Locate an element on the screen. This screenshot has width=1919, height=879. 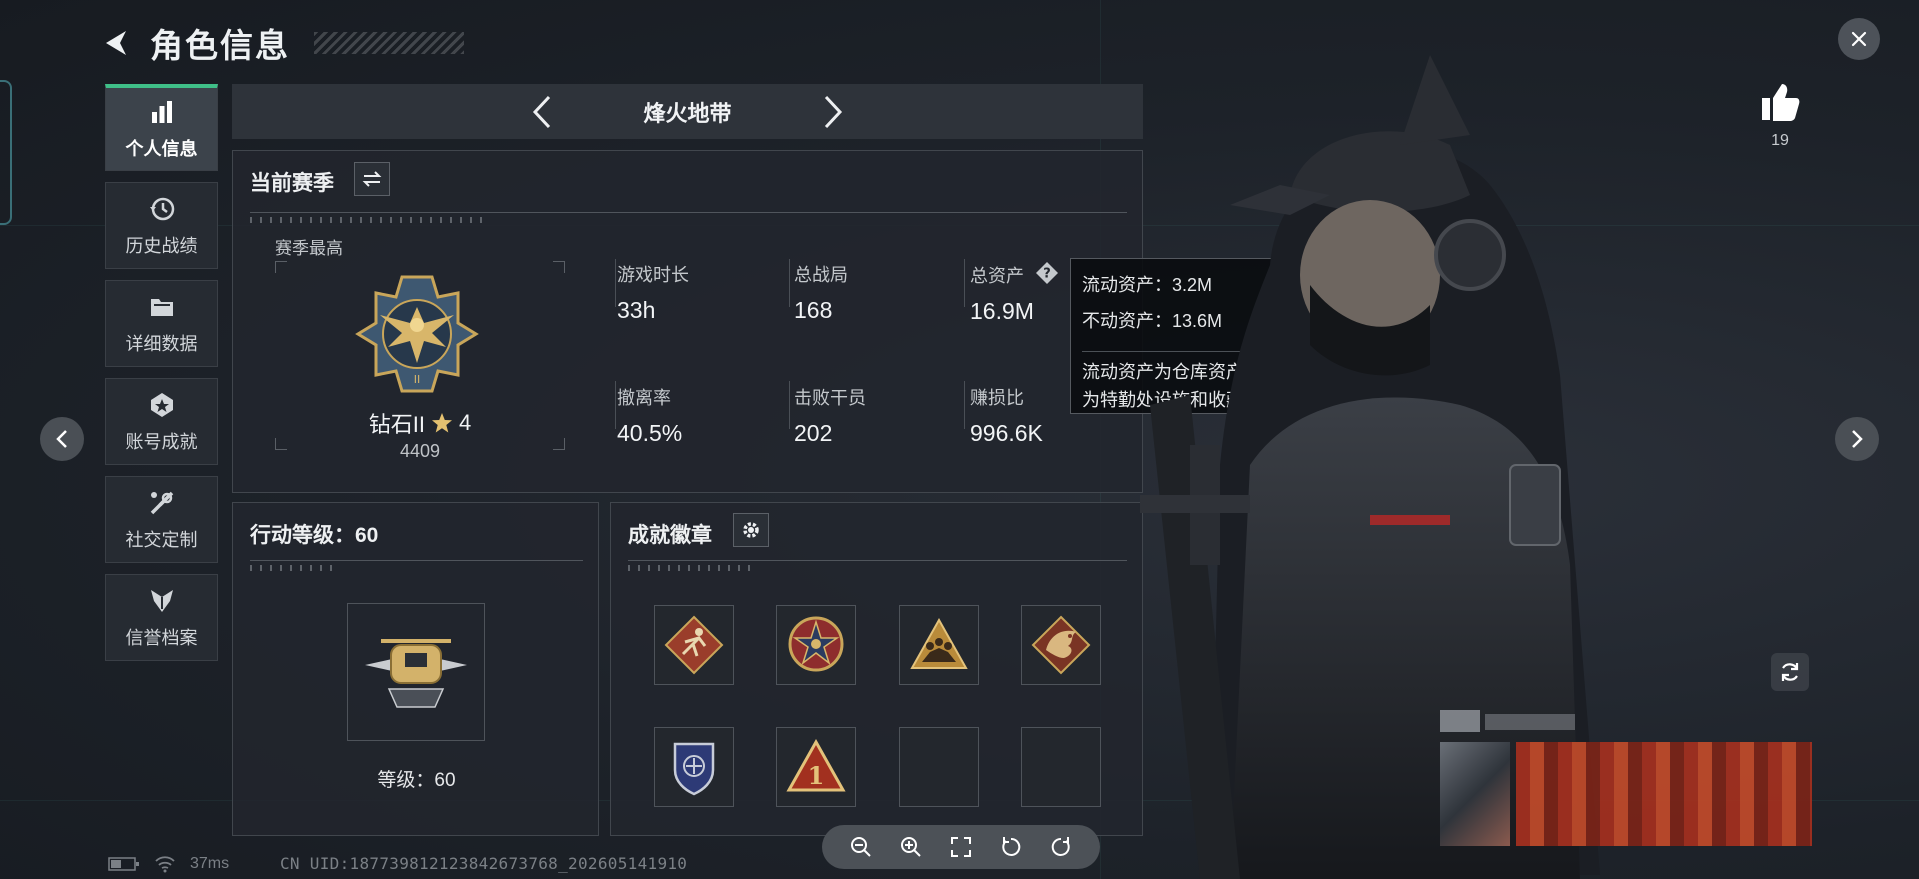
player-card is located at coordinates (1626, 794).